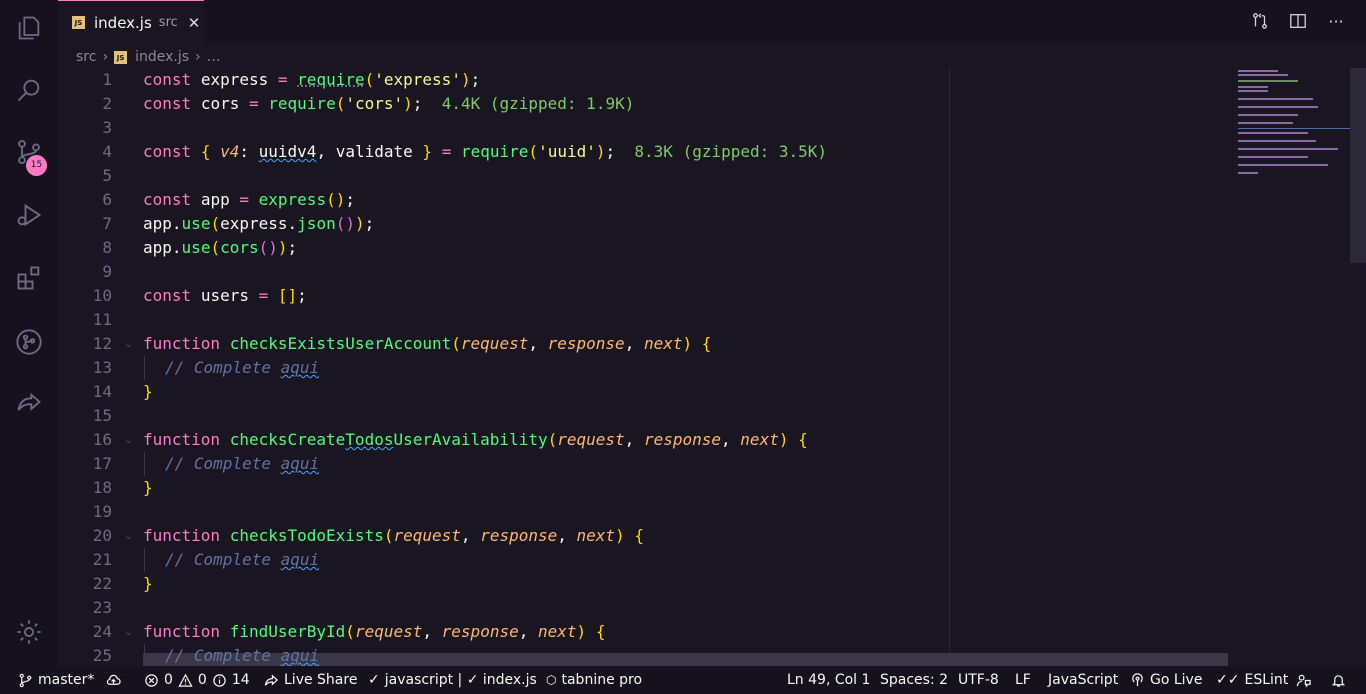 This screenshot has width=1366, height=694. What do you see at coordinates (1338, 680) in the screenshot?
I see `notifications-button` at bounding box center [1338, 680].